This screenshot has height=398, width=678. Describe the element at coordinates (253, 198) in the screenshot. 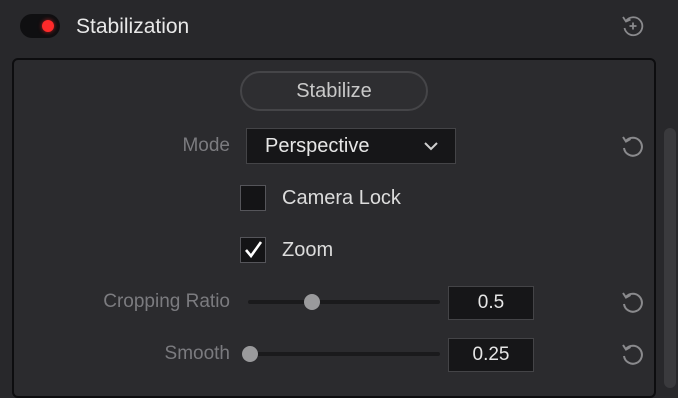

I see `camera-lock-checkbox` at that location.